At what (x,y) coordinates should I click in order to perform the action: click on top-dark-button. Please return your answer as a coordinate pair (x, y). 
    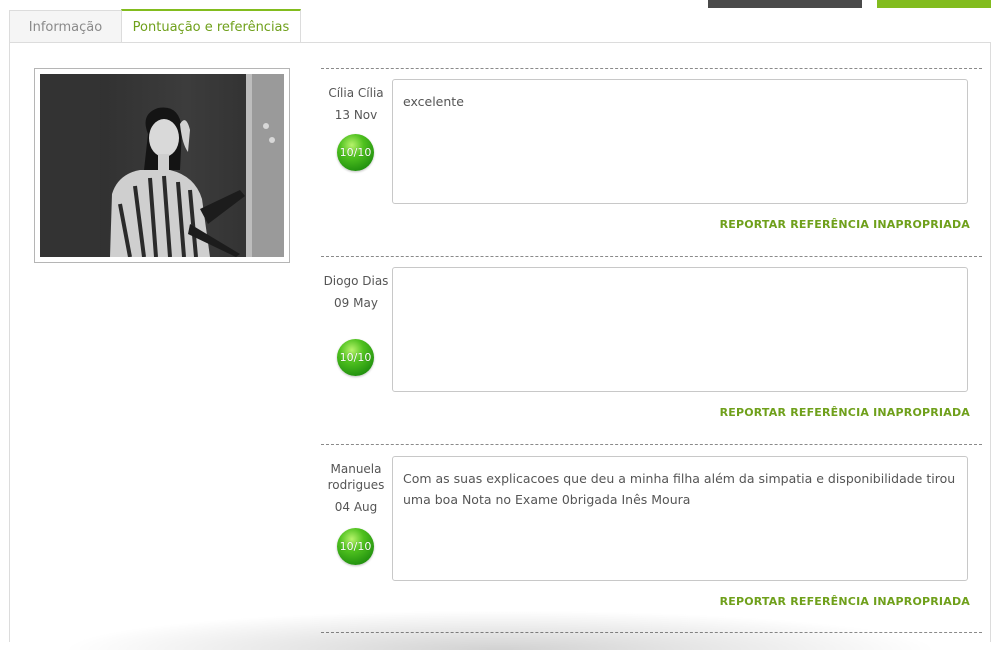
    Looking at the image, I should click on (785, 4).